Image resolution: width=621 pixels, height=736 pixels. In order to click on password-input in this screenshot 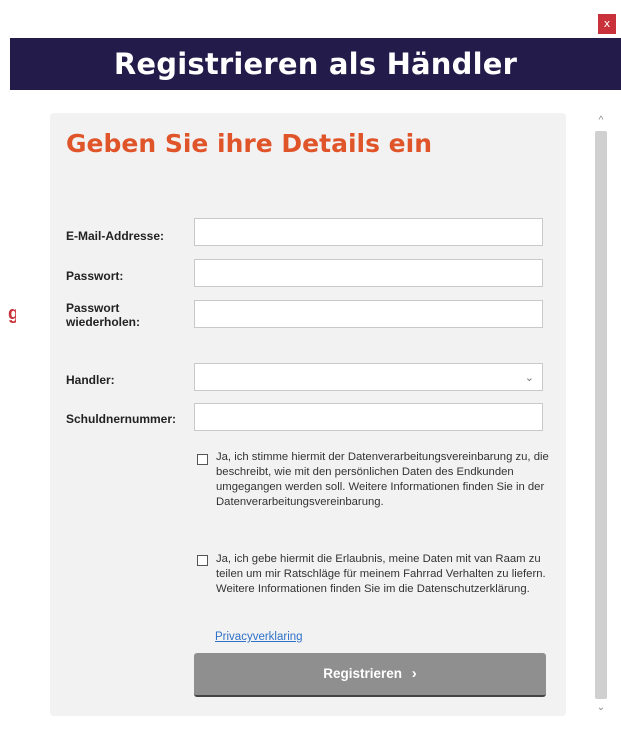, I will do `click(368, 273)`.